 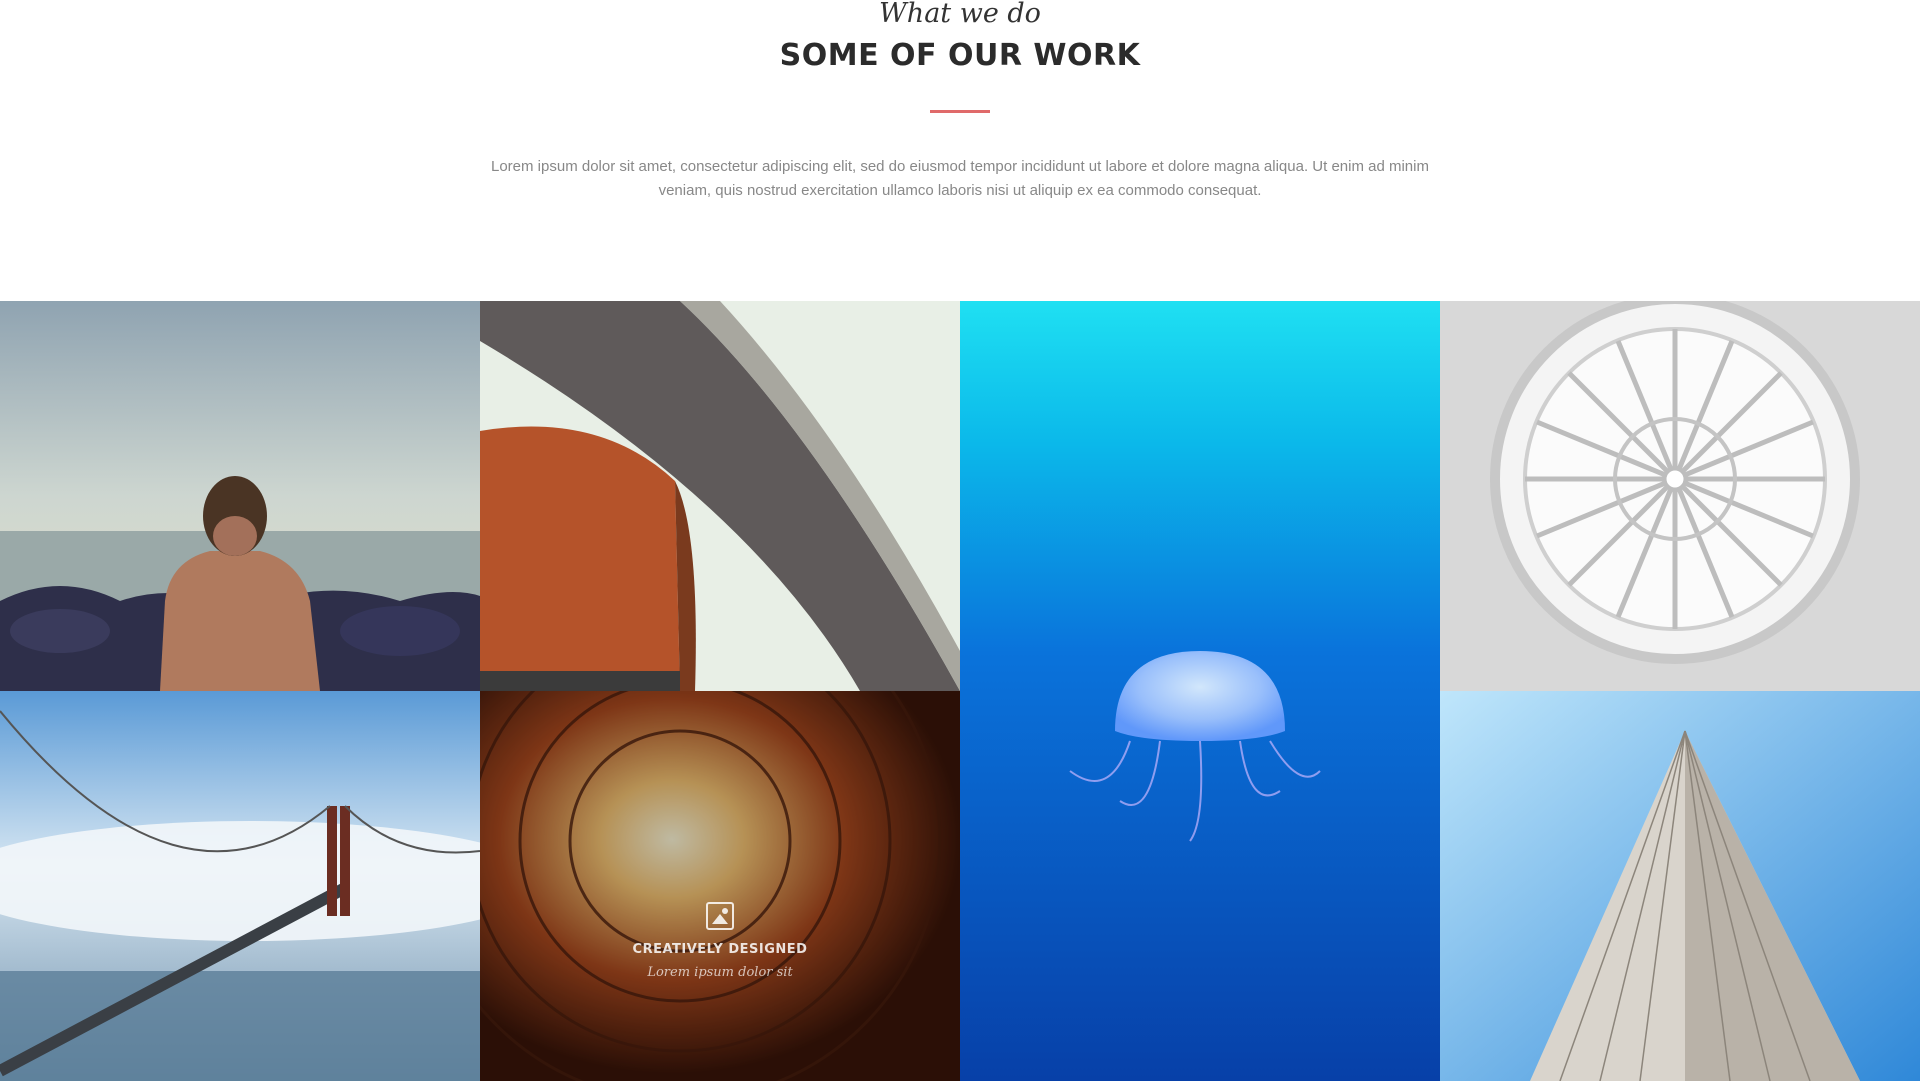 I want to click on portfolio-item-skyscraper, so click(x=1680, y=886).